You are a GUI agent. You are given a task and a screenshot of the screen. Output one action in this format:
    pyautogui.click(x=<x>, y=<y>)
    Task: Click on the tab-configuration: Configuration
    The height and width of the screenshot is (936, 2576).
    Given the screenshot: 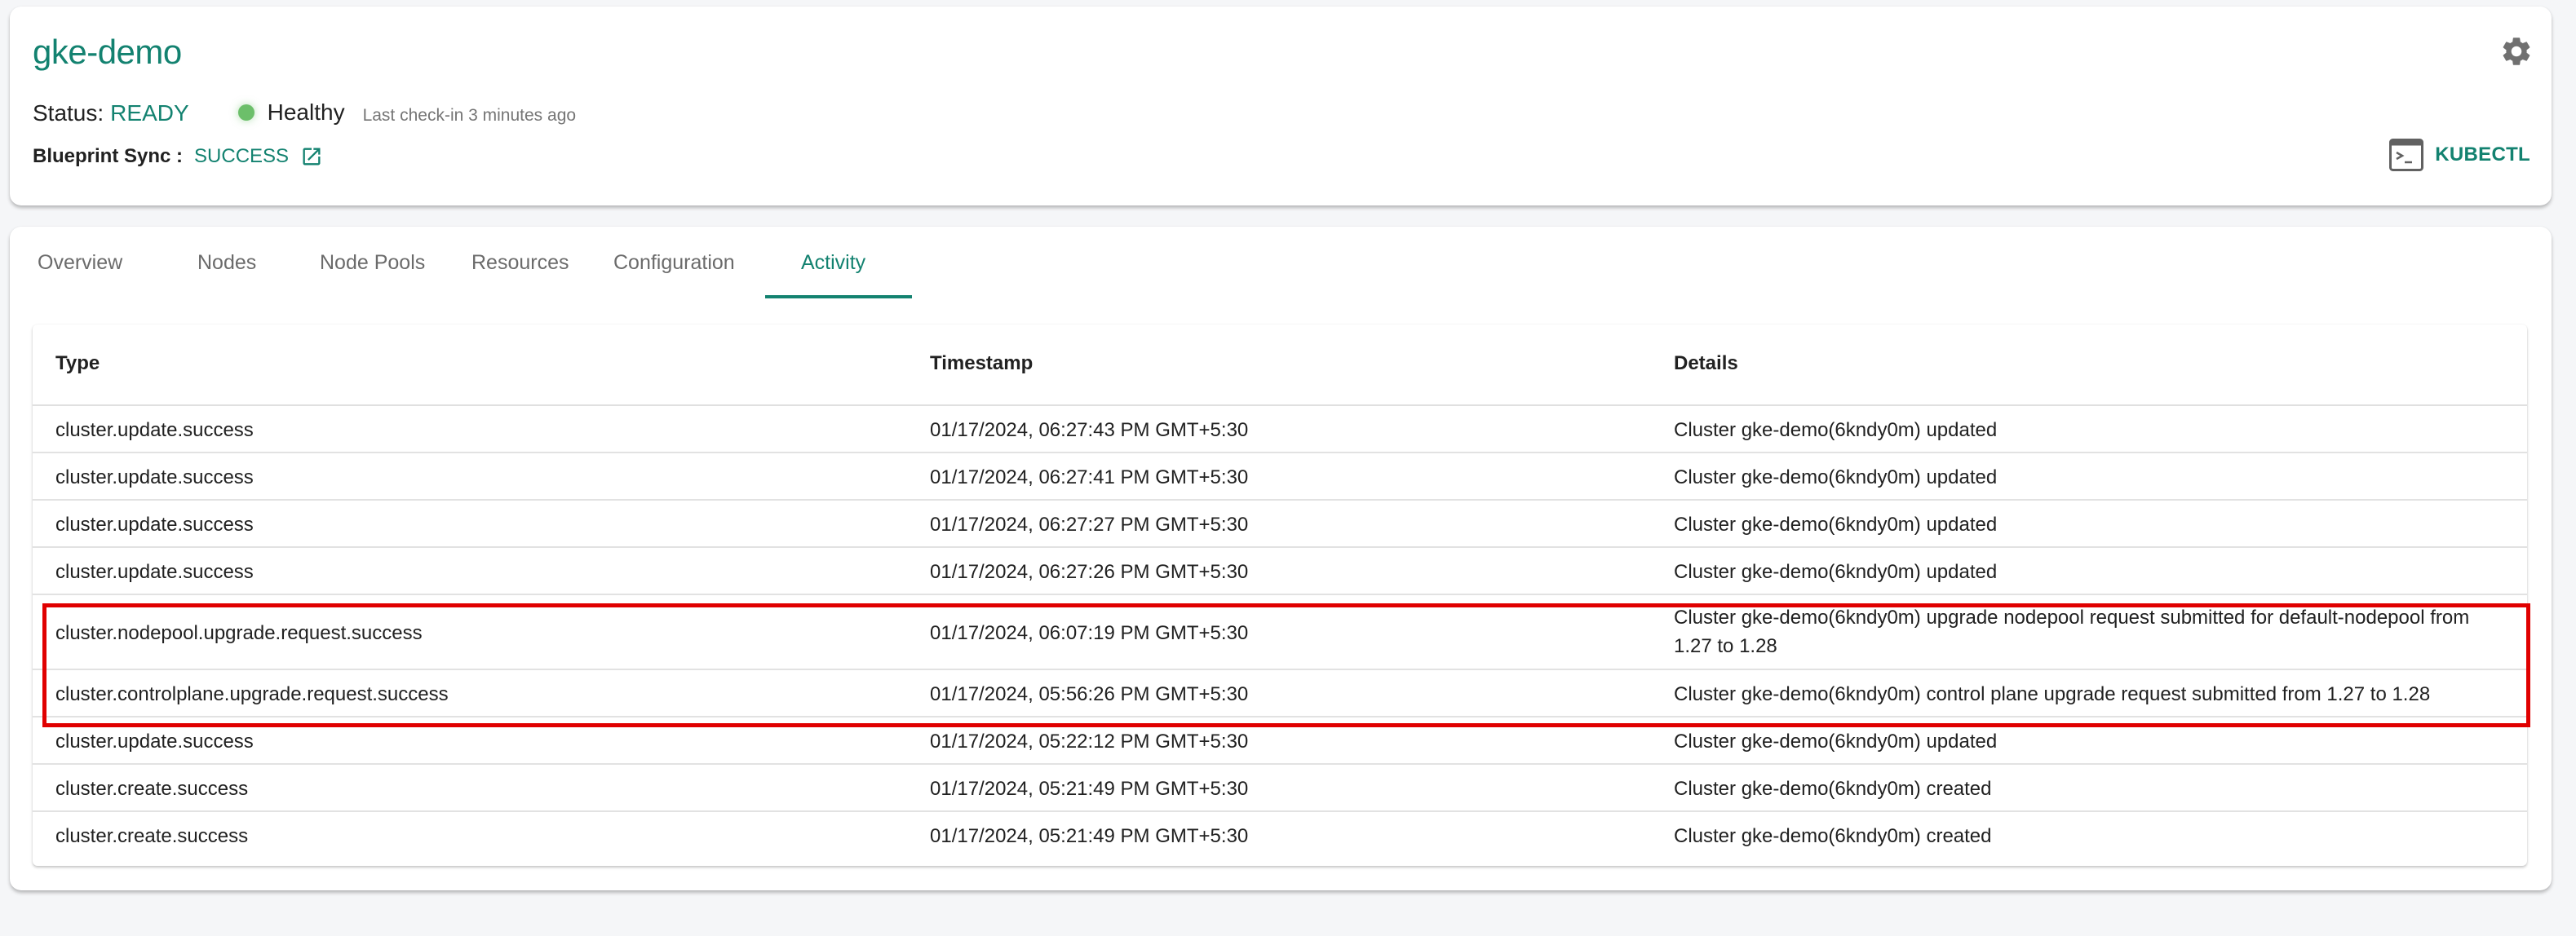 What is the action you would take?
    pyautogui.click(x=674, y=263)
    